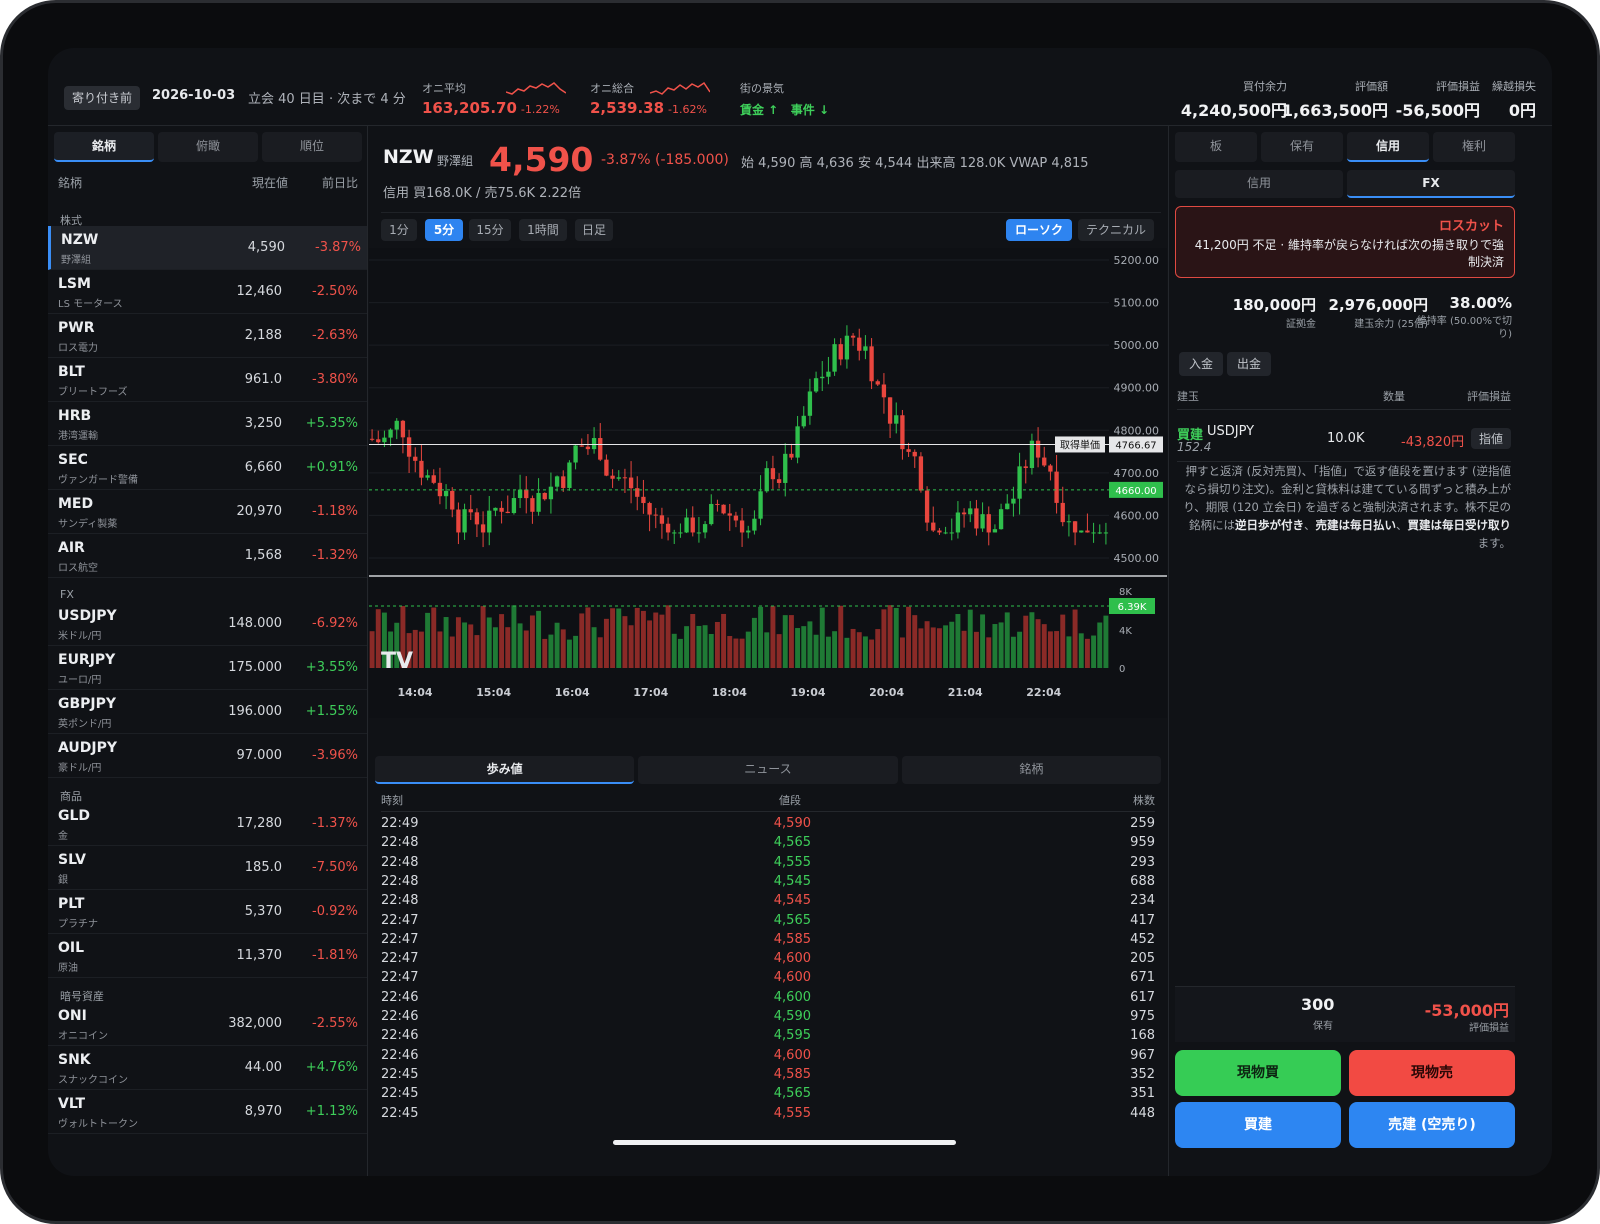 The width and height of the screenshot is (1600, 1224). I want to click on tab-news: ニュース, so click(768, 770).